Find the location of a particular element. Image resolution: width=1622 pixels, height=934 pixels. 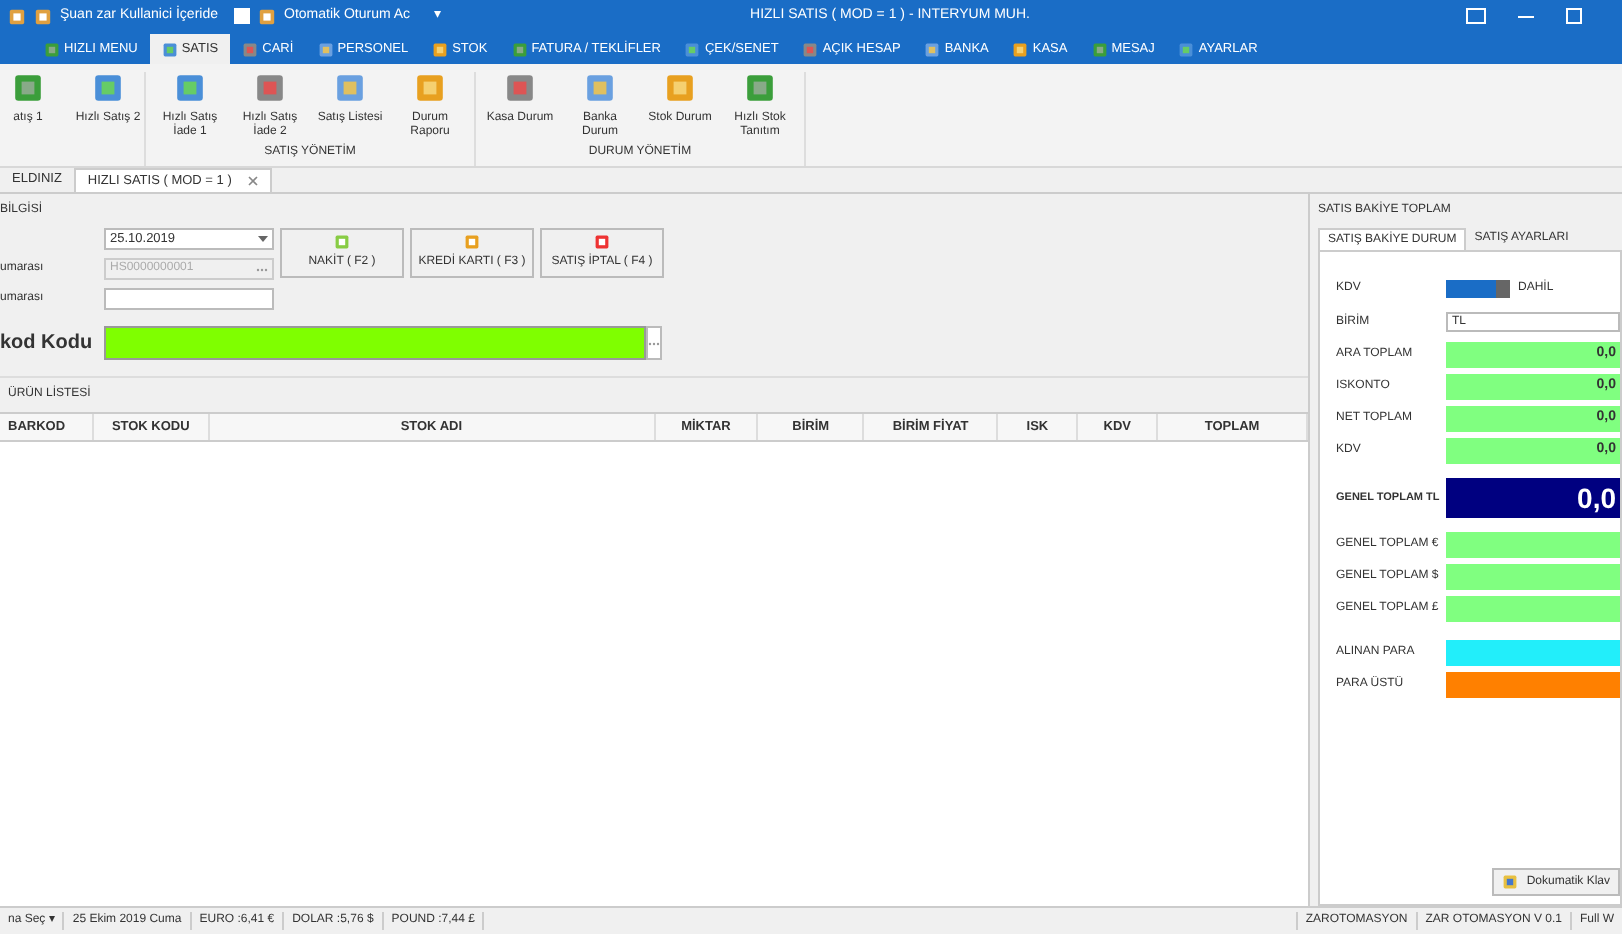

maximize-button is located at coordinates (1574, 16).